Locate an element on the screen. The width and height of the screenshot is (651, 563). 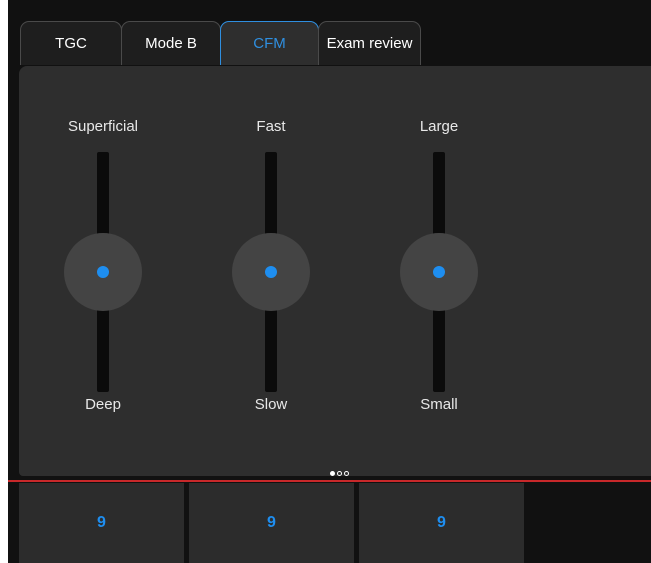
tab-label: Mode B is located at coordinates (171, 43).